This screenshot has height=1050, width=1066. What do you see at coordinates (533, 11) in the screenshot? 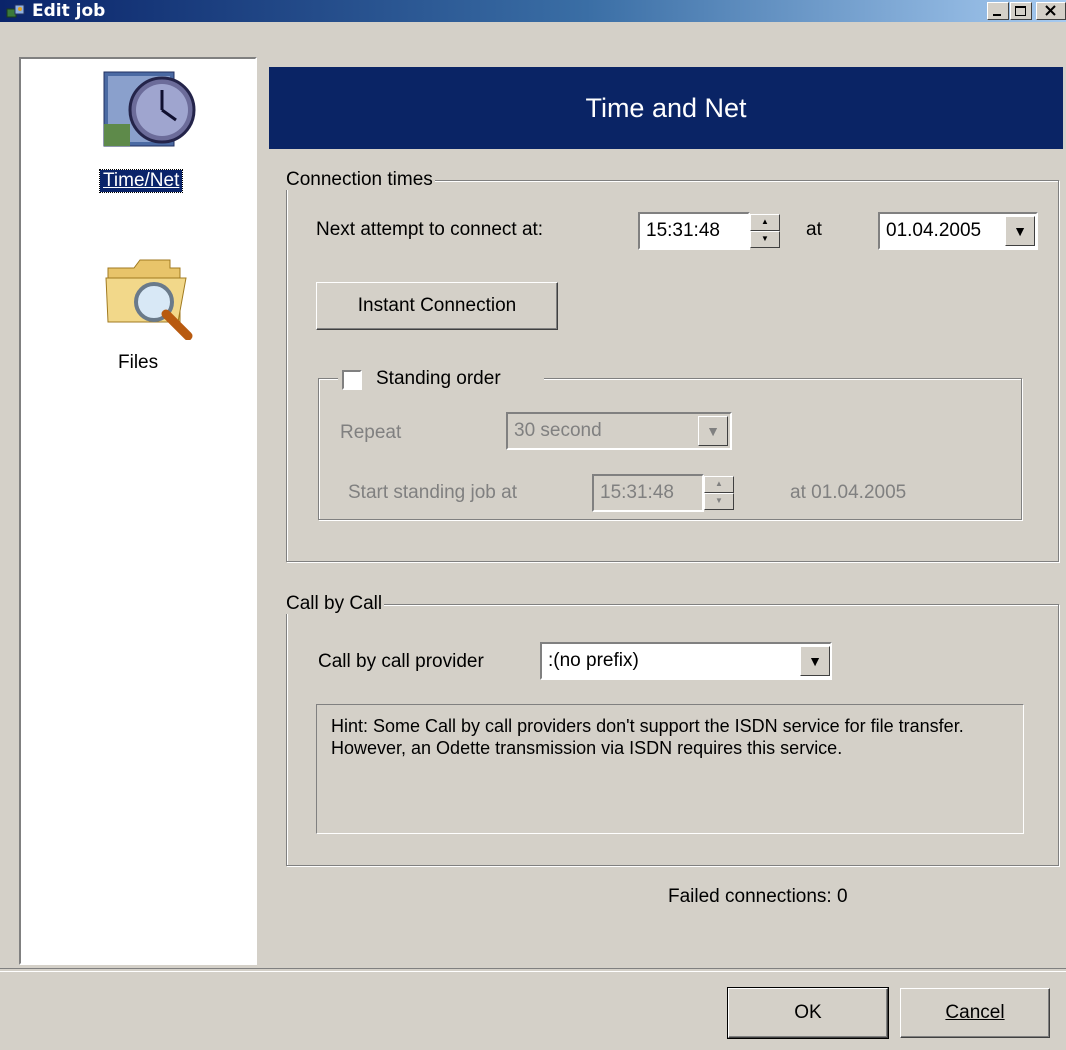
I see `title-bar` at bounding box center [533, 11].